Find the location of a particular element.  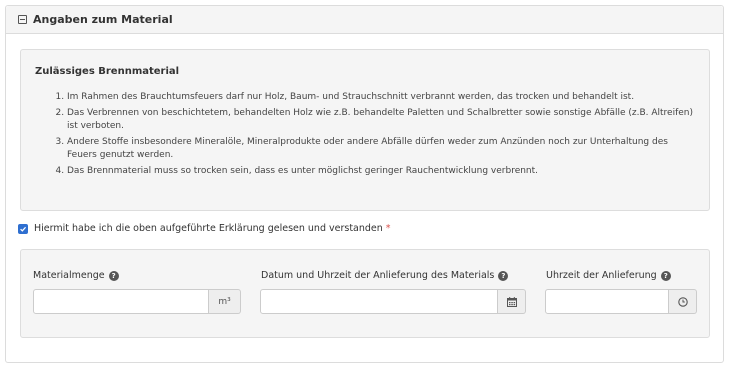

materialmenge-label-row: Materialmenge ? is located at coordinates (76, 275).